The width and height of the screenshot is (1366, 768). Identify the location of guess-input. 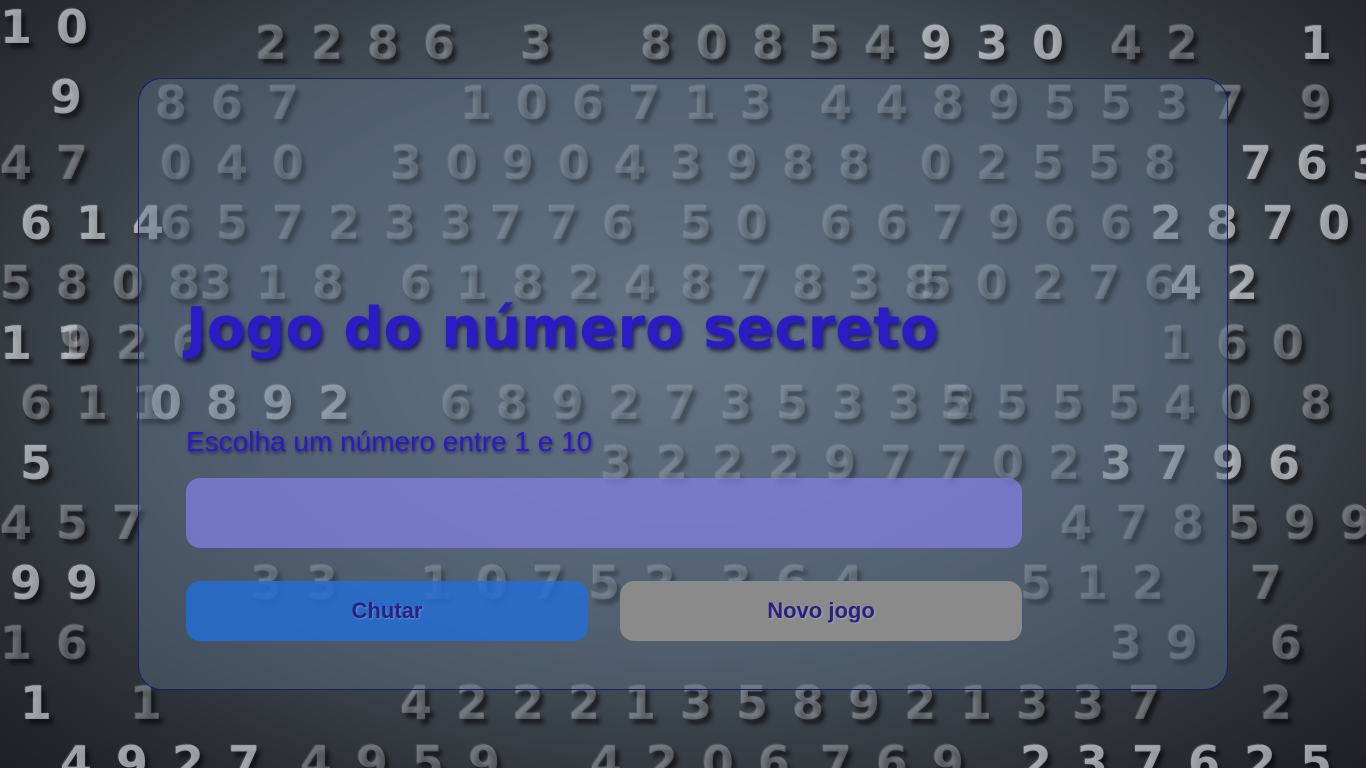
(604, 513).